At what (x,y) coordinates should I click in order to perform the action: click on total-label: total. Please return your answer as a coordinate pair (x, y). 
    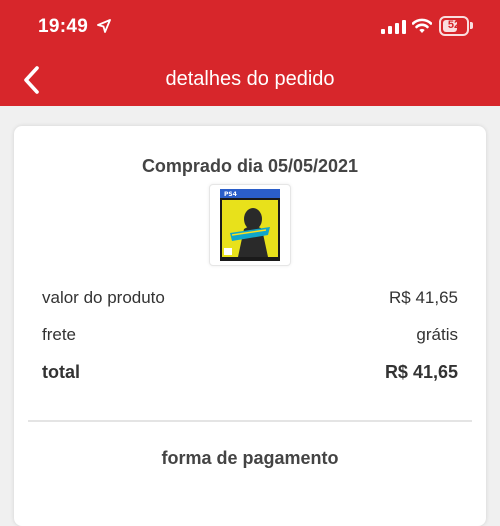
    Looking at the image, I should click on (61, 371).